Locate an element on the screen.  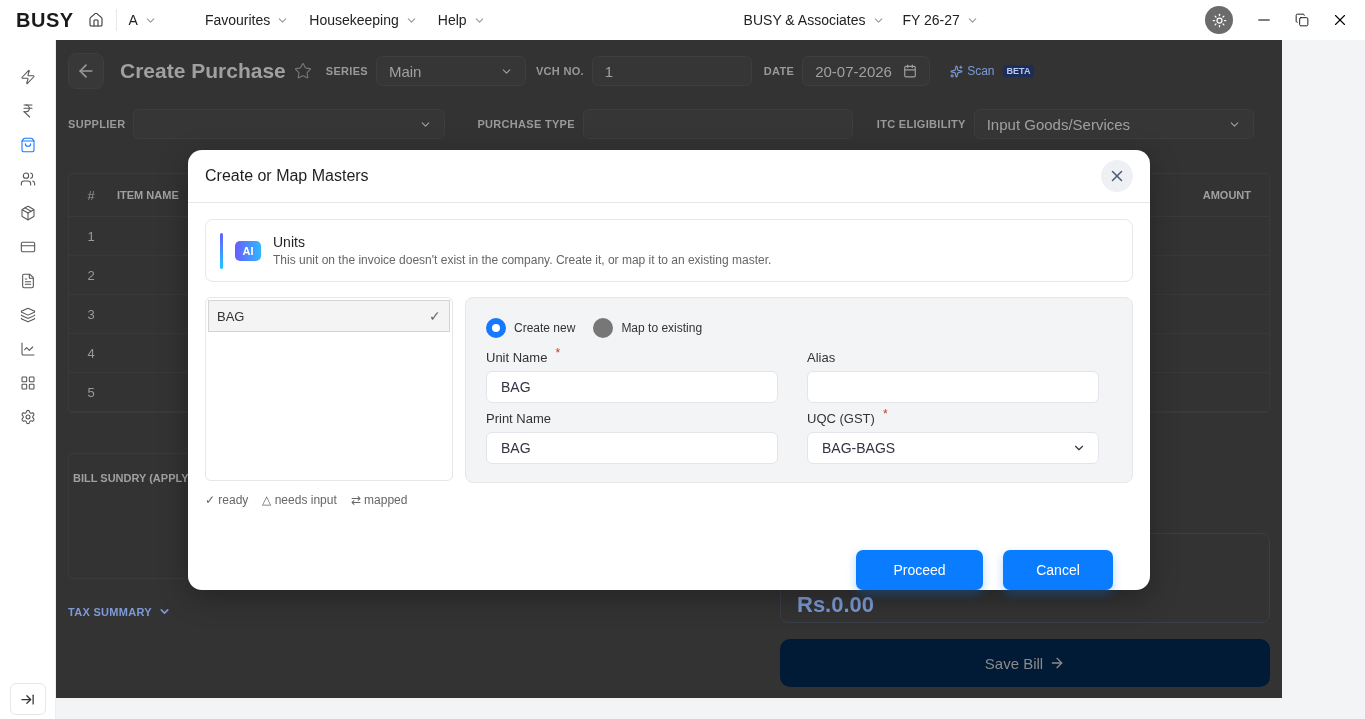
page-title: Create Purchase is located at coordinates (203, 71).